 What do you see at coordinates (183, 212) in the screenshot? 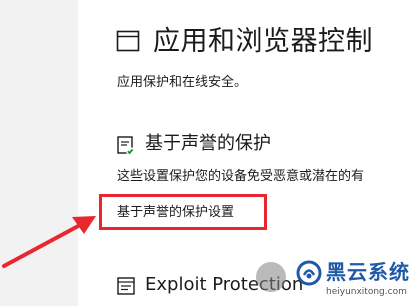
I see `annotation-highlight-box` at bounding box center [183, 212].